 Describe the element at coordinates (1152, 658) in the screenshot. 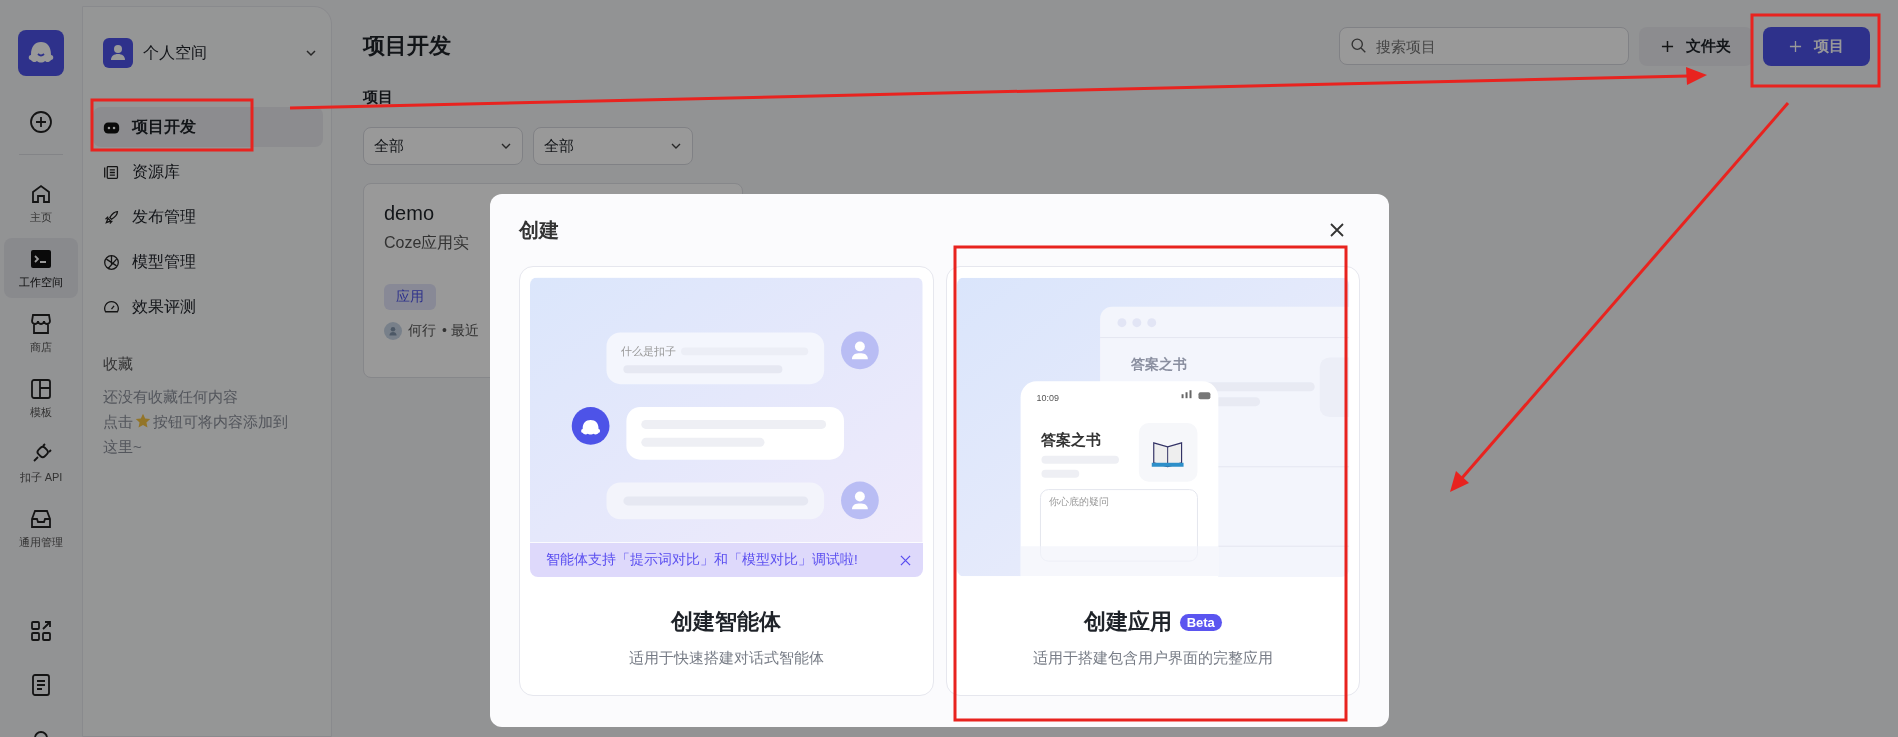

I see `option-description: 适用于搭建包含用户界面的完整应用` at that location.